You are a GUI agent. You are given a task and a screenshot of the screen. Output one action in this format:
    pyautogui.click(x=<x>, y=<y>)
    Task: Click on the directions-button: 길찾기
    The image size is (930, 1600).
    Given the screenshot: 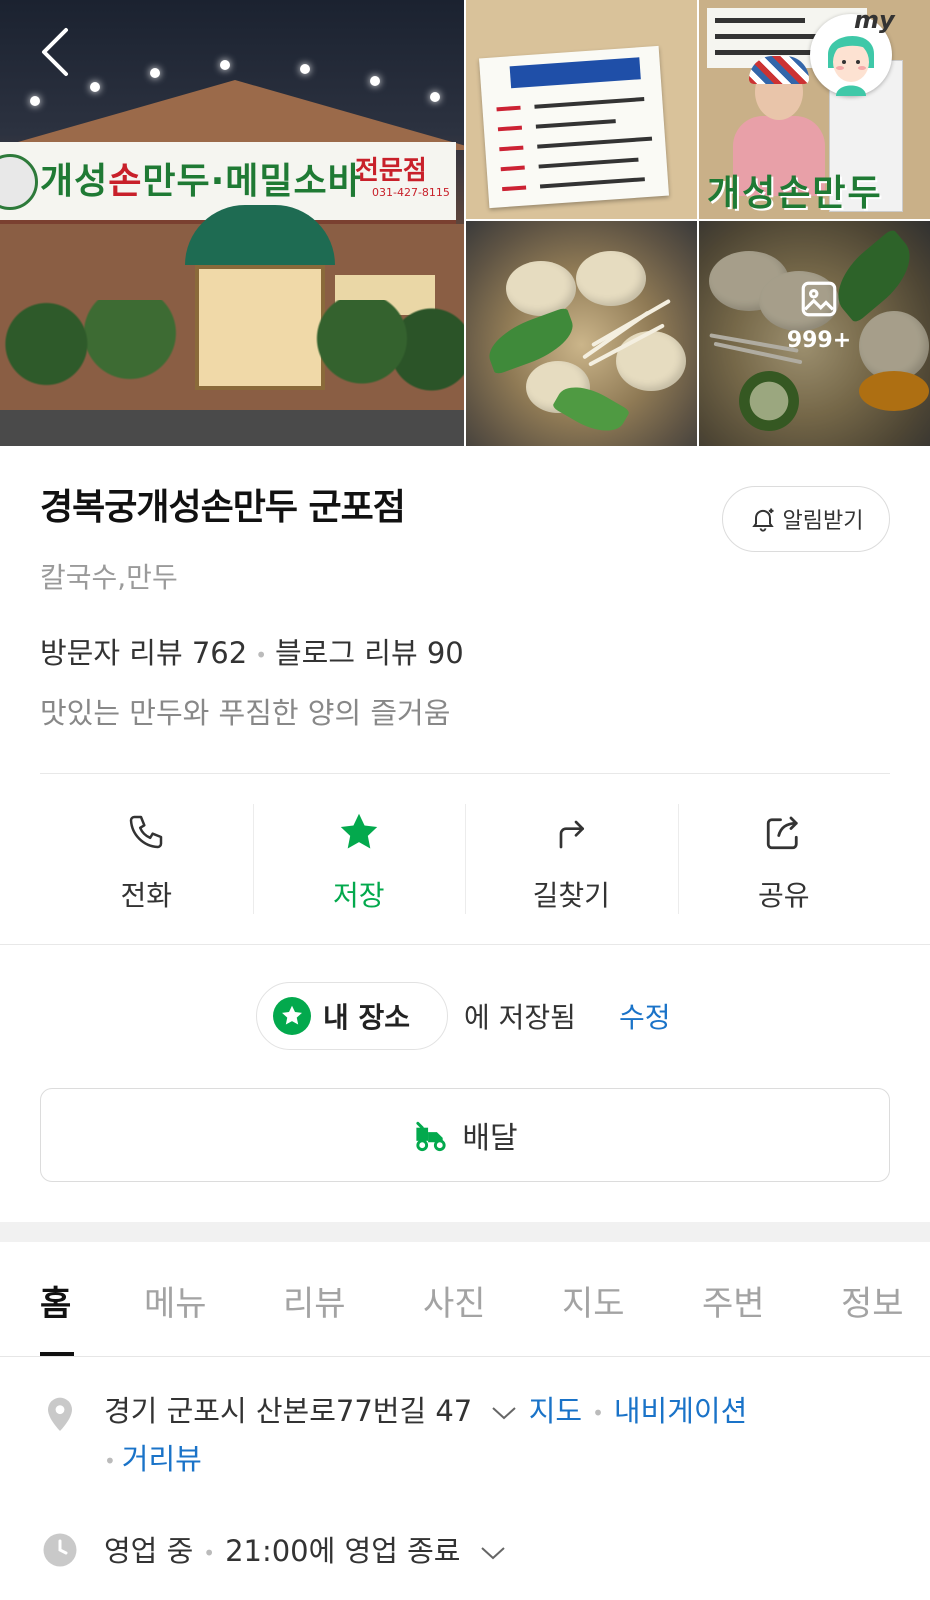 What is the action you would take?
    pyautogui.click(x=571, y=859)
    